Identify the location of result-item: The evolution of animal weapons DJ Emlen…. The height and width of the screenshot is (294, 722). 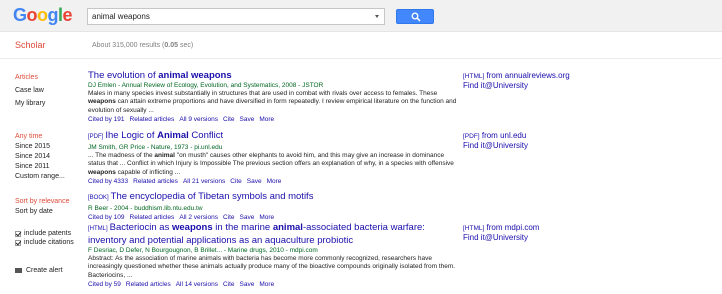
(273, 97).